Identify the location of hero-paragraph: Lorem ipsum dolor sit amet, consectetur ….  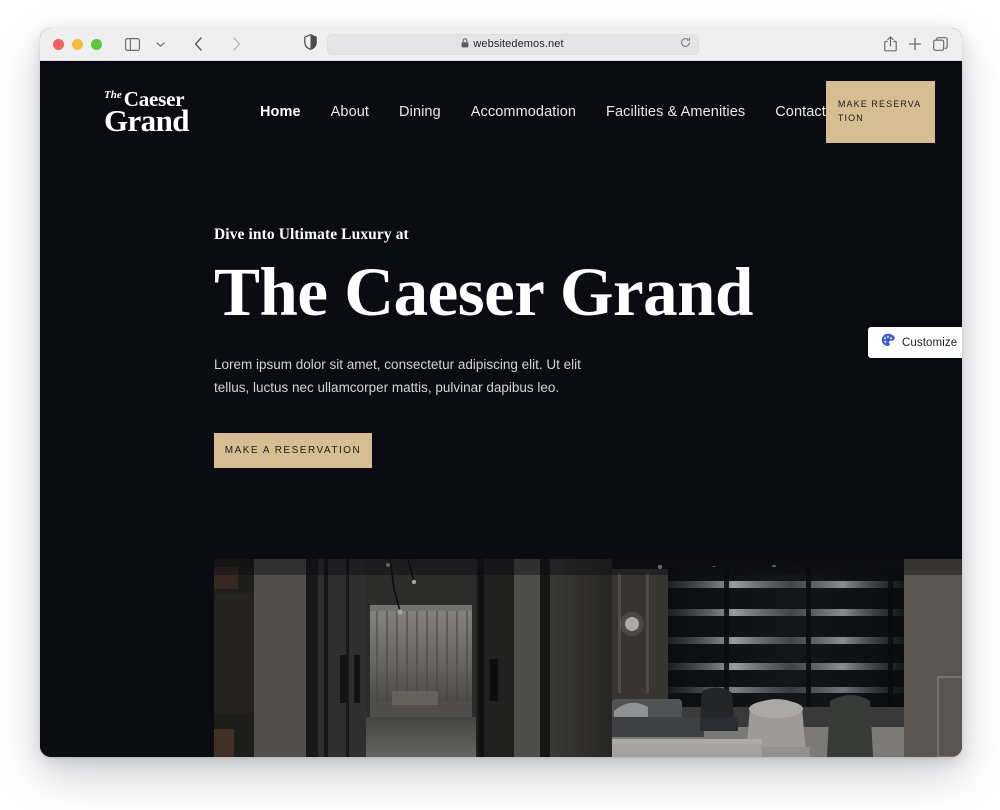
(397, 376).